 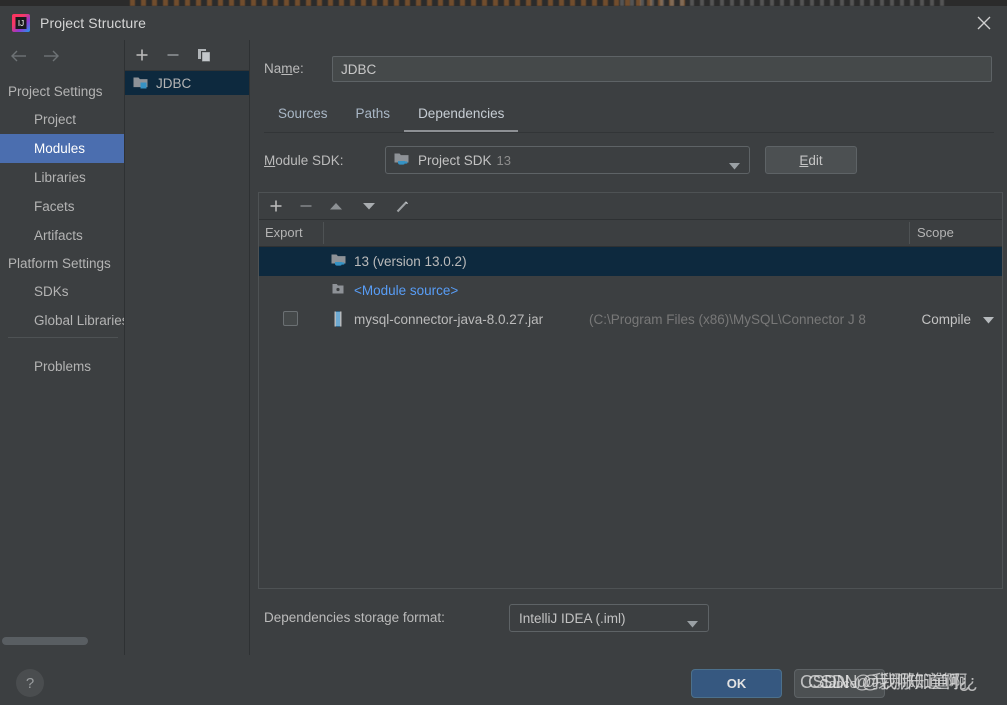 What do you see at coordinates (187, 55) in the screenshot?
I see `modules-toolbar` at bounding box center [187, 55].